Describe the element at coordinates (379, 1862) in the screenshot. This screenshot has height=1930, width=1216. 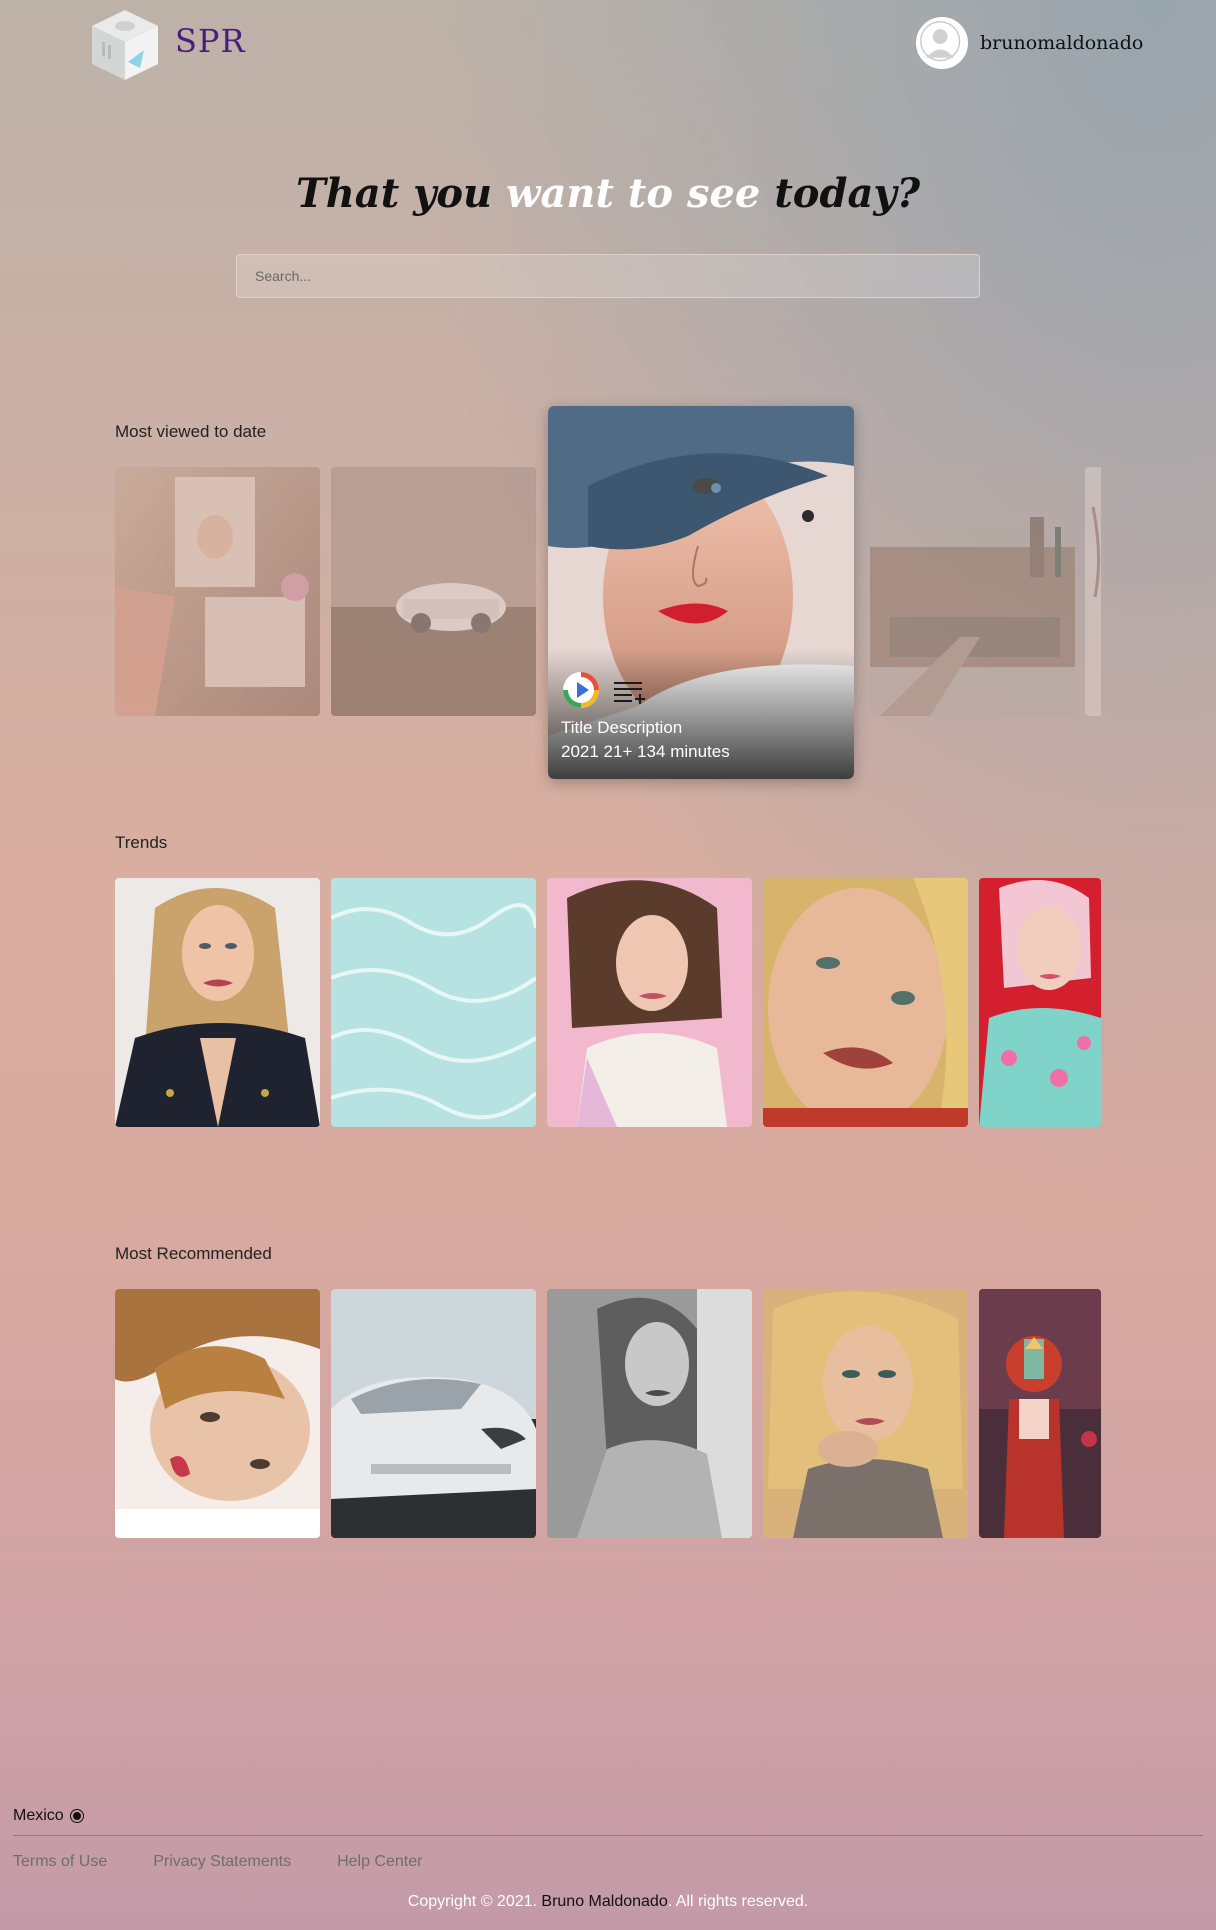
I see `footer-link-help: Help Center` at that location.